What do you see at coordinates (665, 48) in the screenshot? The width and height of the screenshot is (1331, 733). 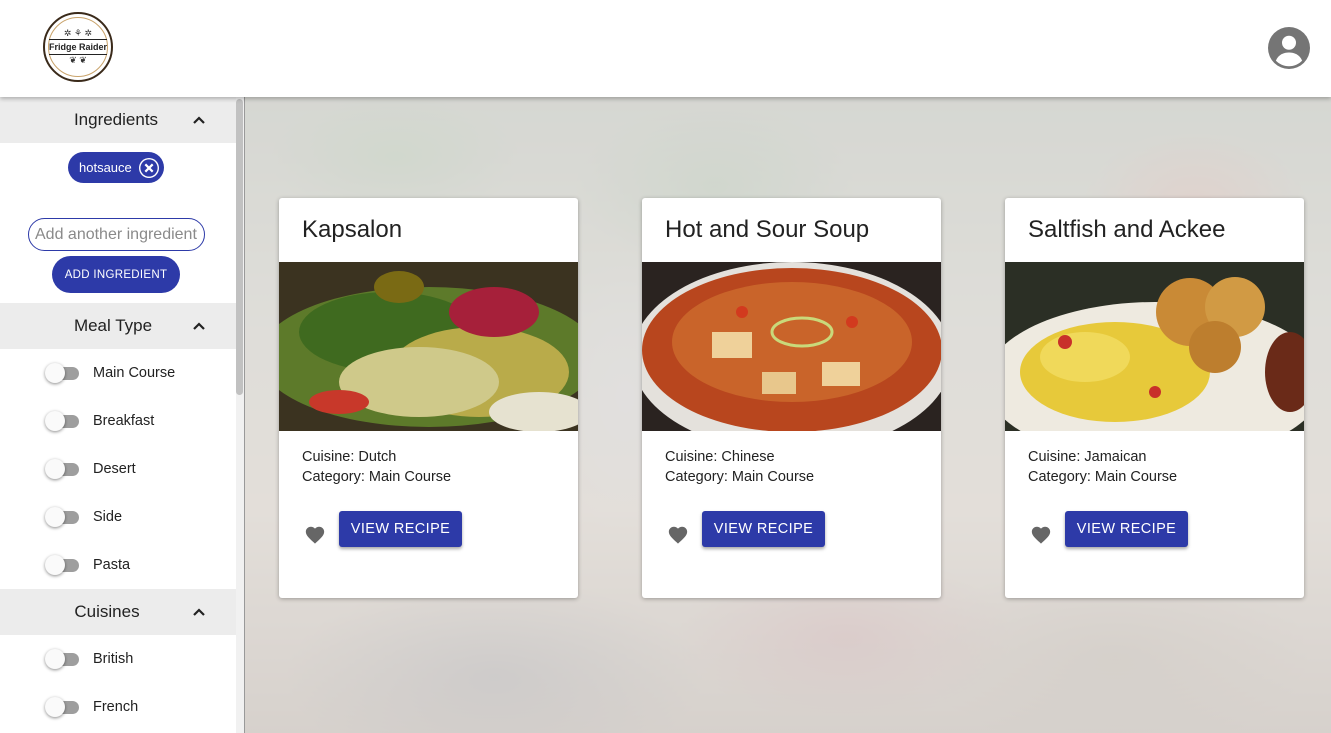 I see `app-header: ✲ ⚘ ✲ Fridge Raider ❦ ❦` at bounding box center [665, 48].